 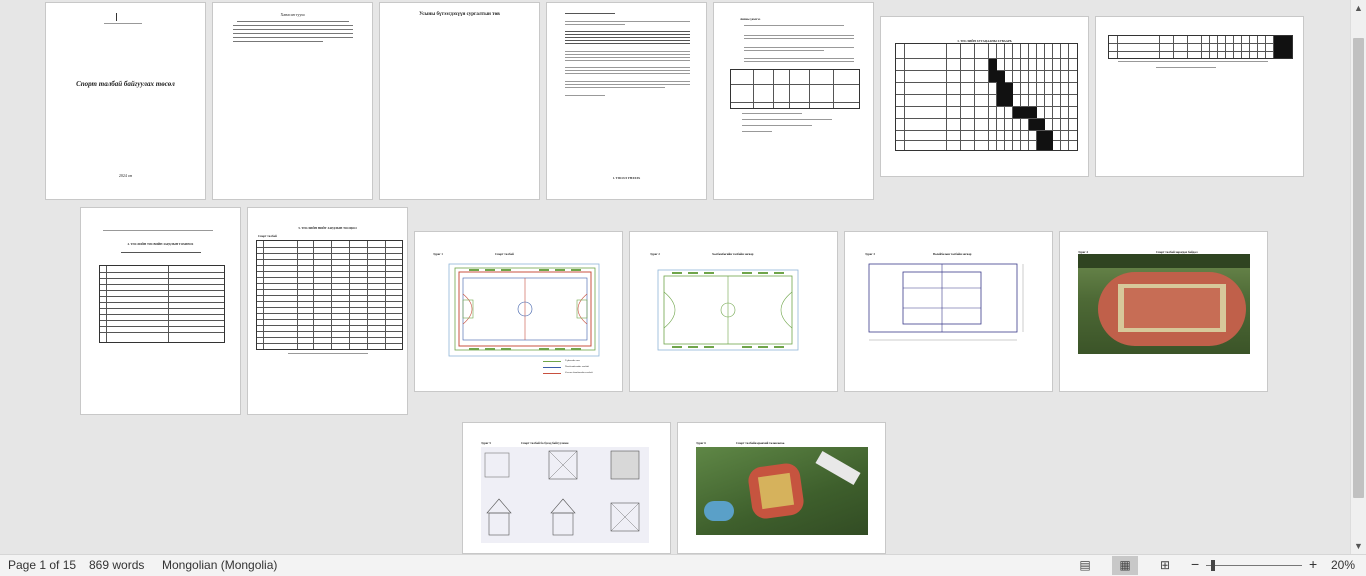 I want to click on legend-swatch-blue, so click(x=552, y=367).